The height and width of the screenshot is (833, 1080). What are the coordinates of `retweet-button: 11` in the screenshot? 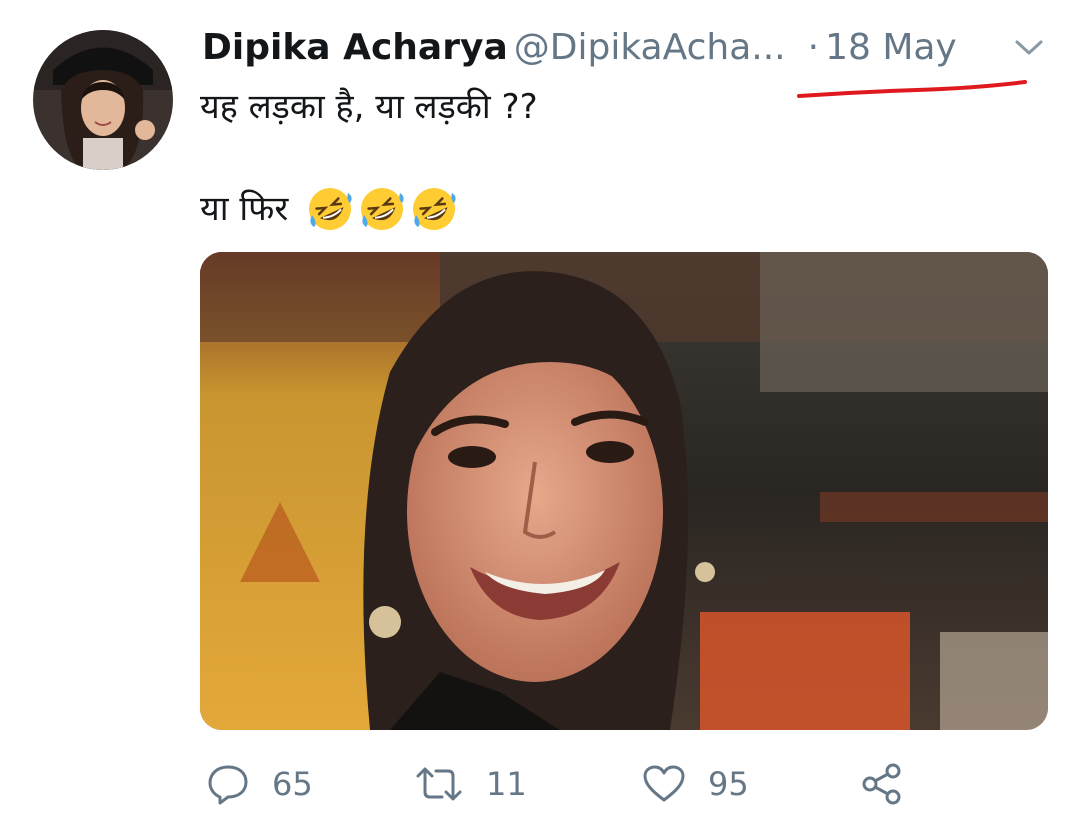 It's located at (470, 784).